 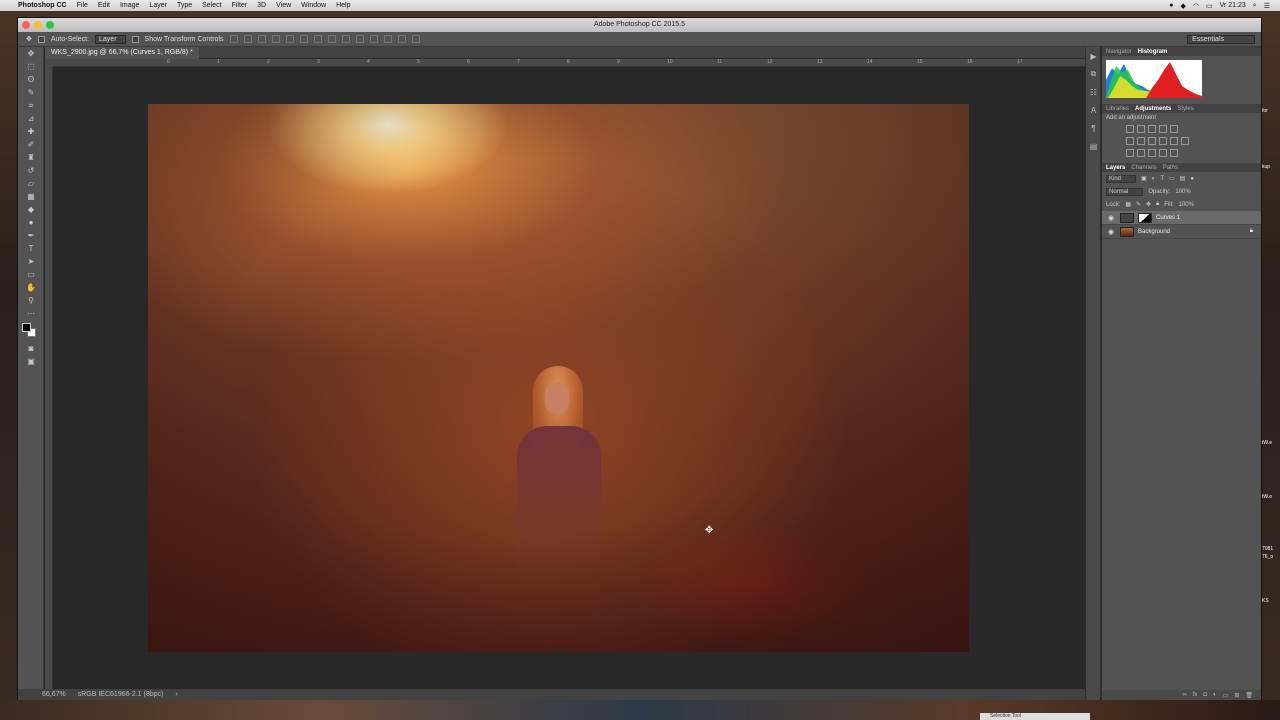 I want to click on zoom-button, so click(x=50, y=25).